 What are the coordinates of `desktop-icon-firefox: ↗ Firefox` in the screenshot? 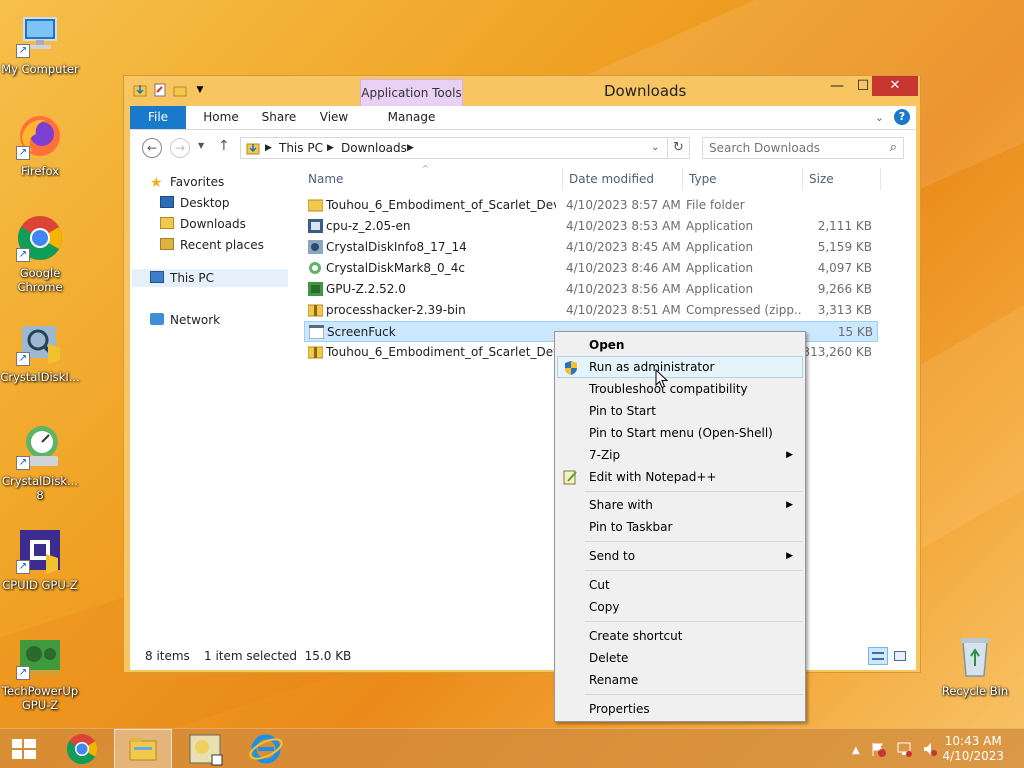 It's located at (40, 145).